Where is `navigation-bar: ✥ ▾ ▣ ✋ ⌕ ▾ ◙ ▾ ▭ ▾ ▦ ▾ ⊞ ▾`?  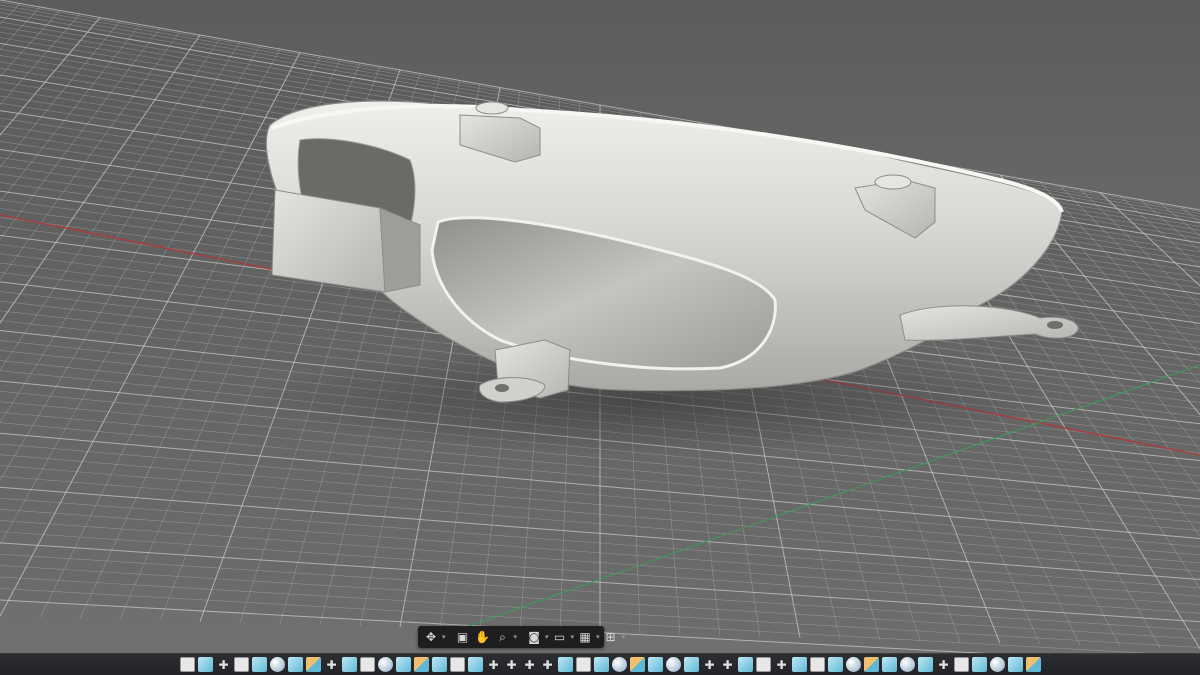
navigation-bar: ✥ ▾ ▣ ✋ ⌕ ▾ ◙ ▾ ▭ ▾ ▦ ▾ ⊞ ▾ is located at coordinates (521, 637).